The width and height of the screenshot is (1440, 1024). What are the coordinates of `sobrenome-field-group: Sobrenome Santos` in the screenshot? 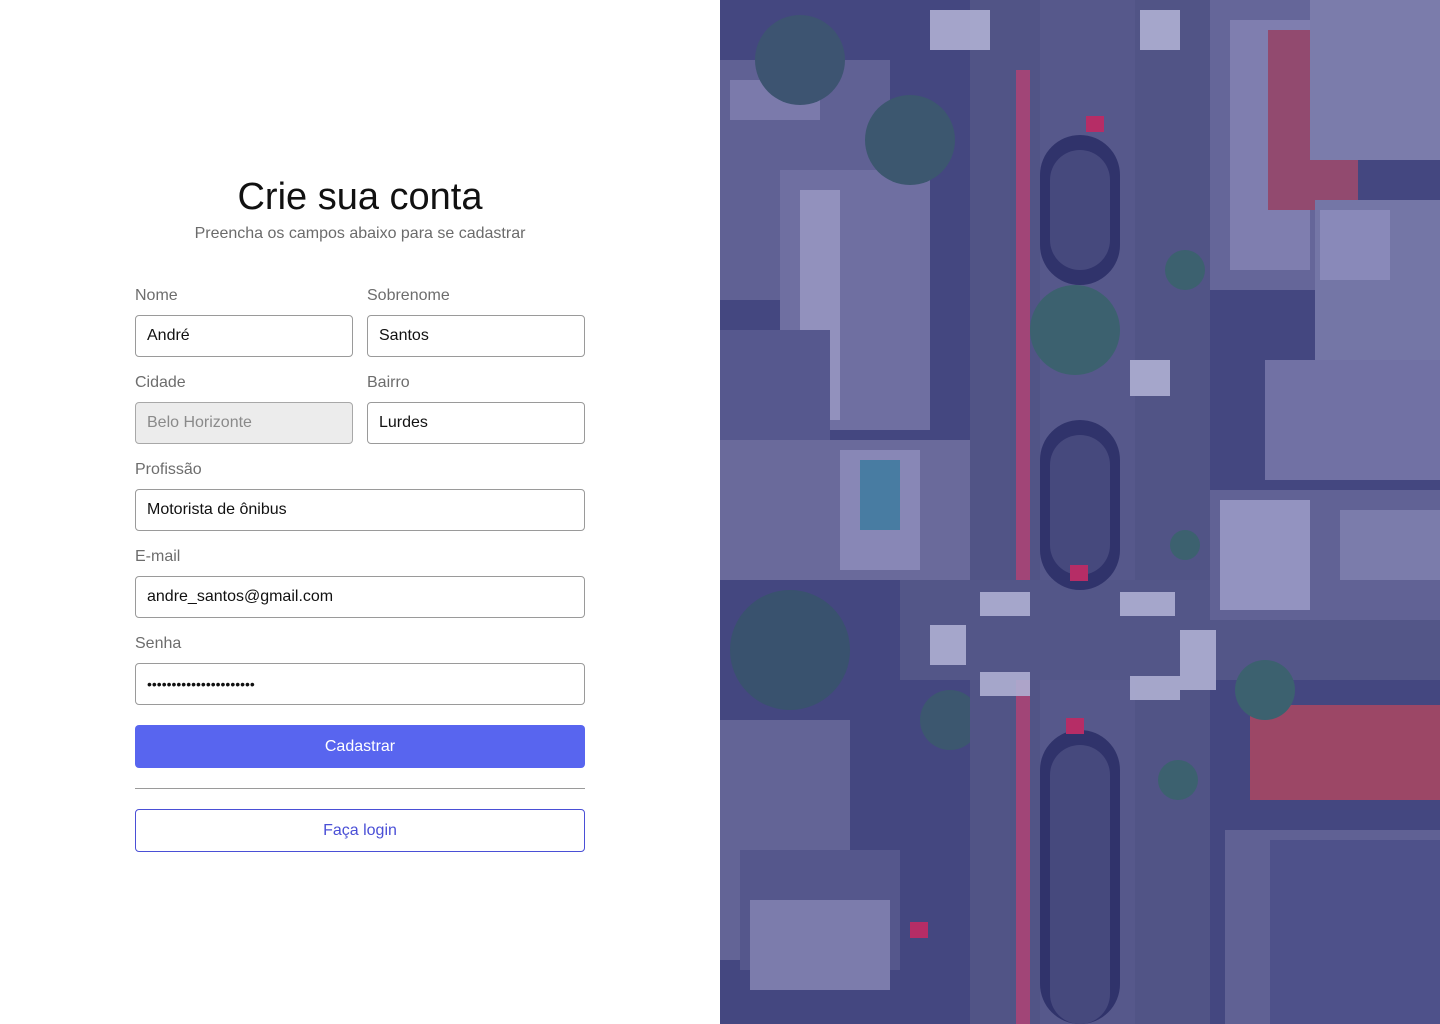 It's located at (476, 321).